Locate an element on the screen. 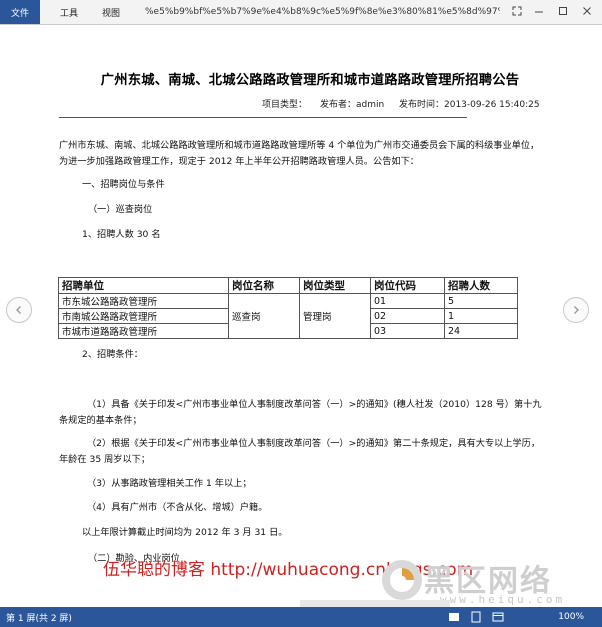 The width and height of the screenshot is (602, 627). table-header-row: 招聘单位 岗位名称 岗位类型 岗位代码 招聘人数 is located at coordinates (288, 285).